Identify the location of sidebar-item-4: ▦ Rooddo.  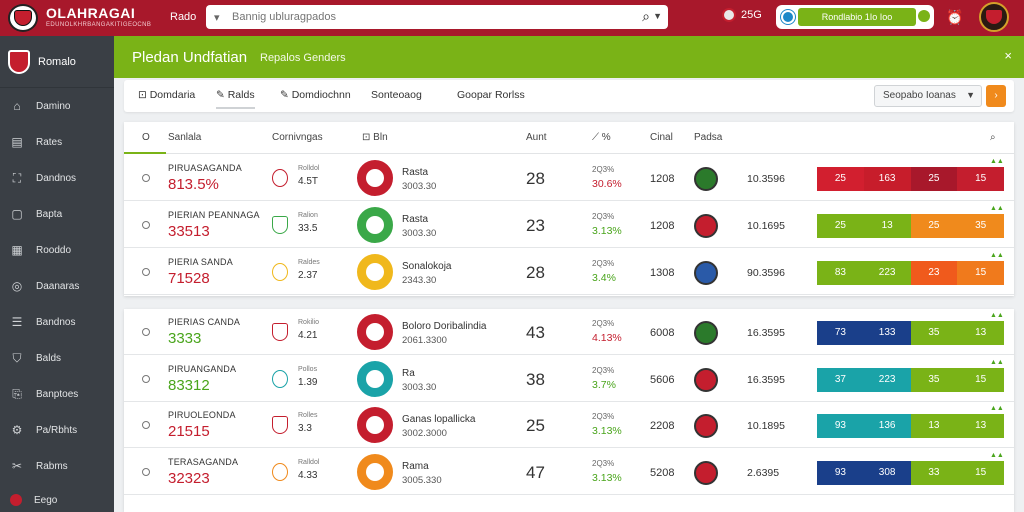
(57, 250).